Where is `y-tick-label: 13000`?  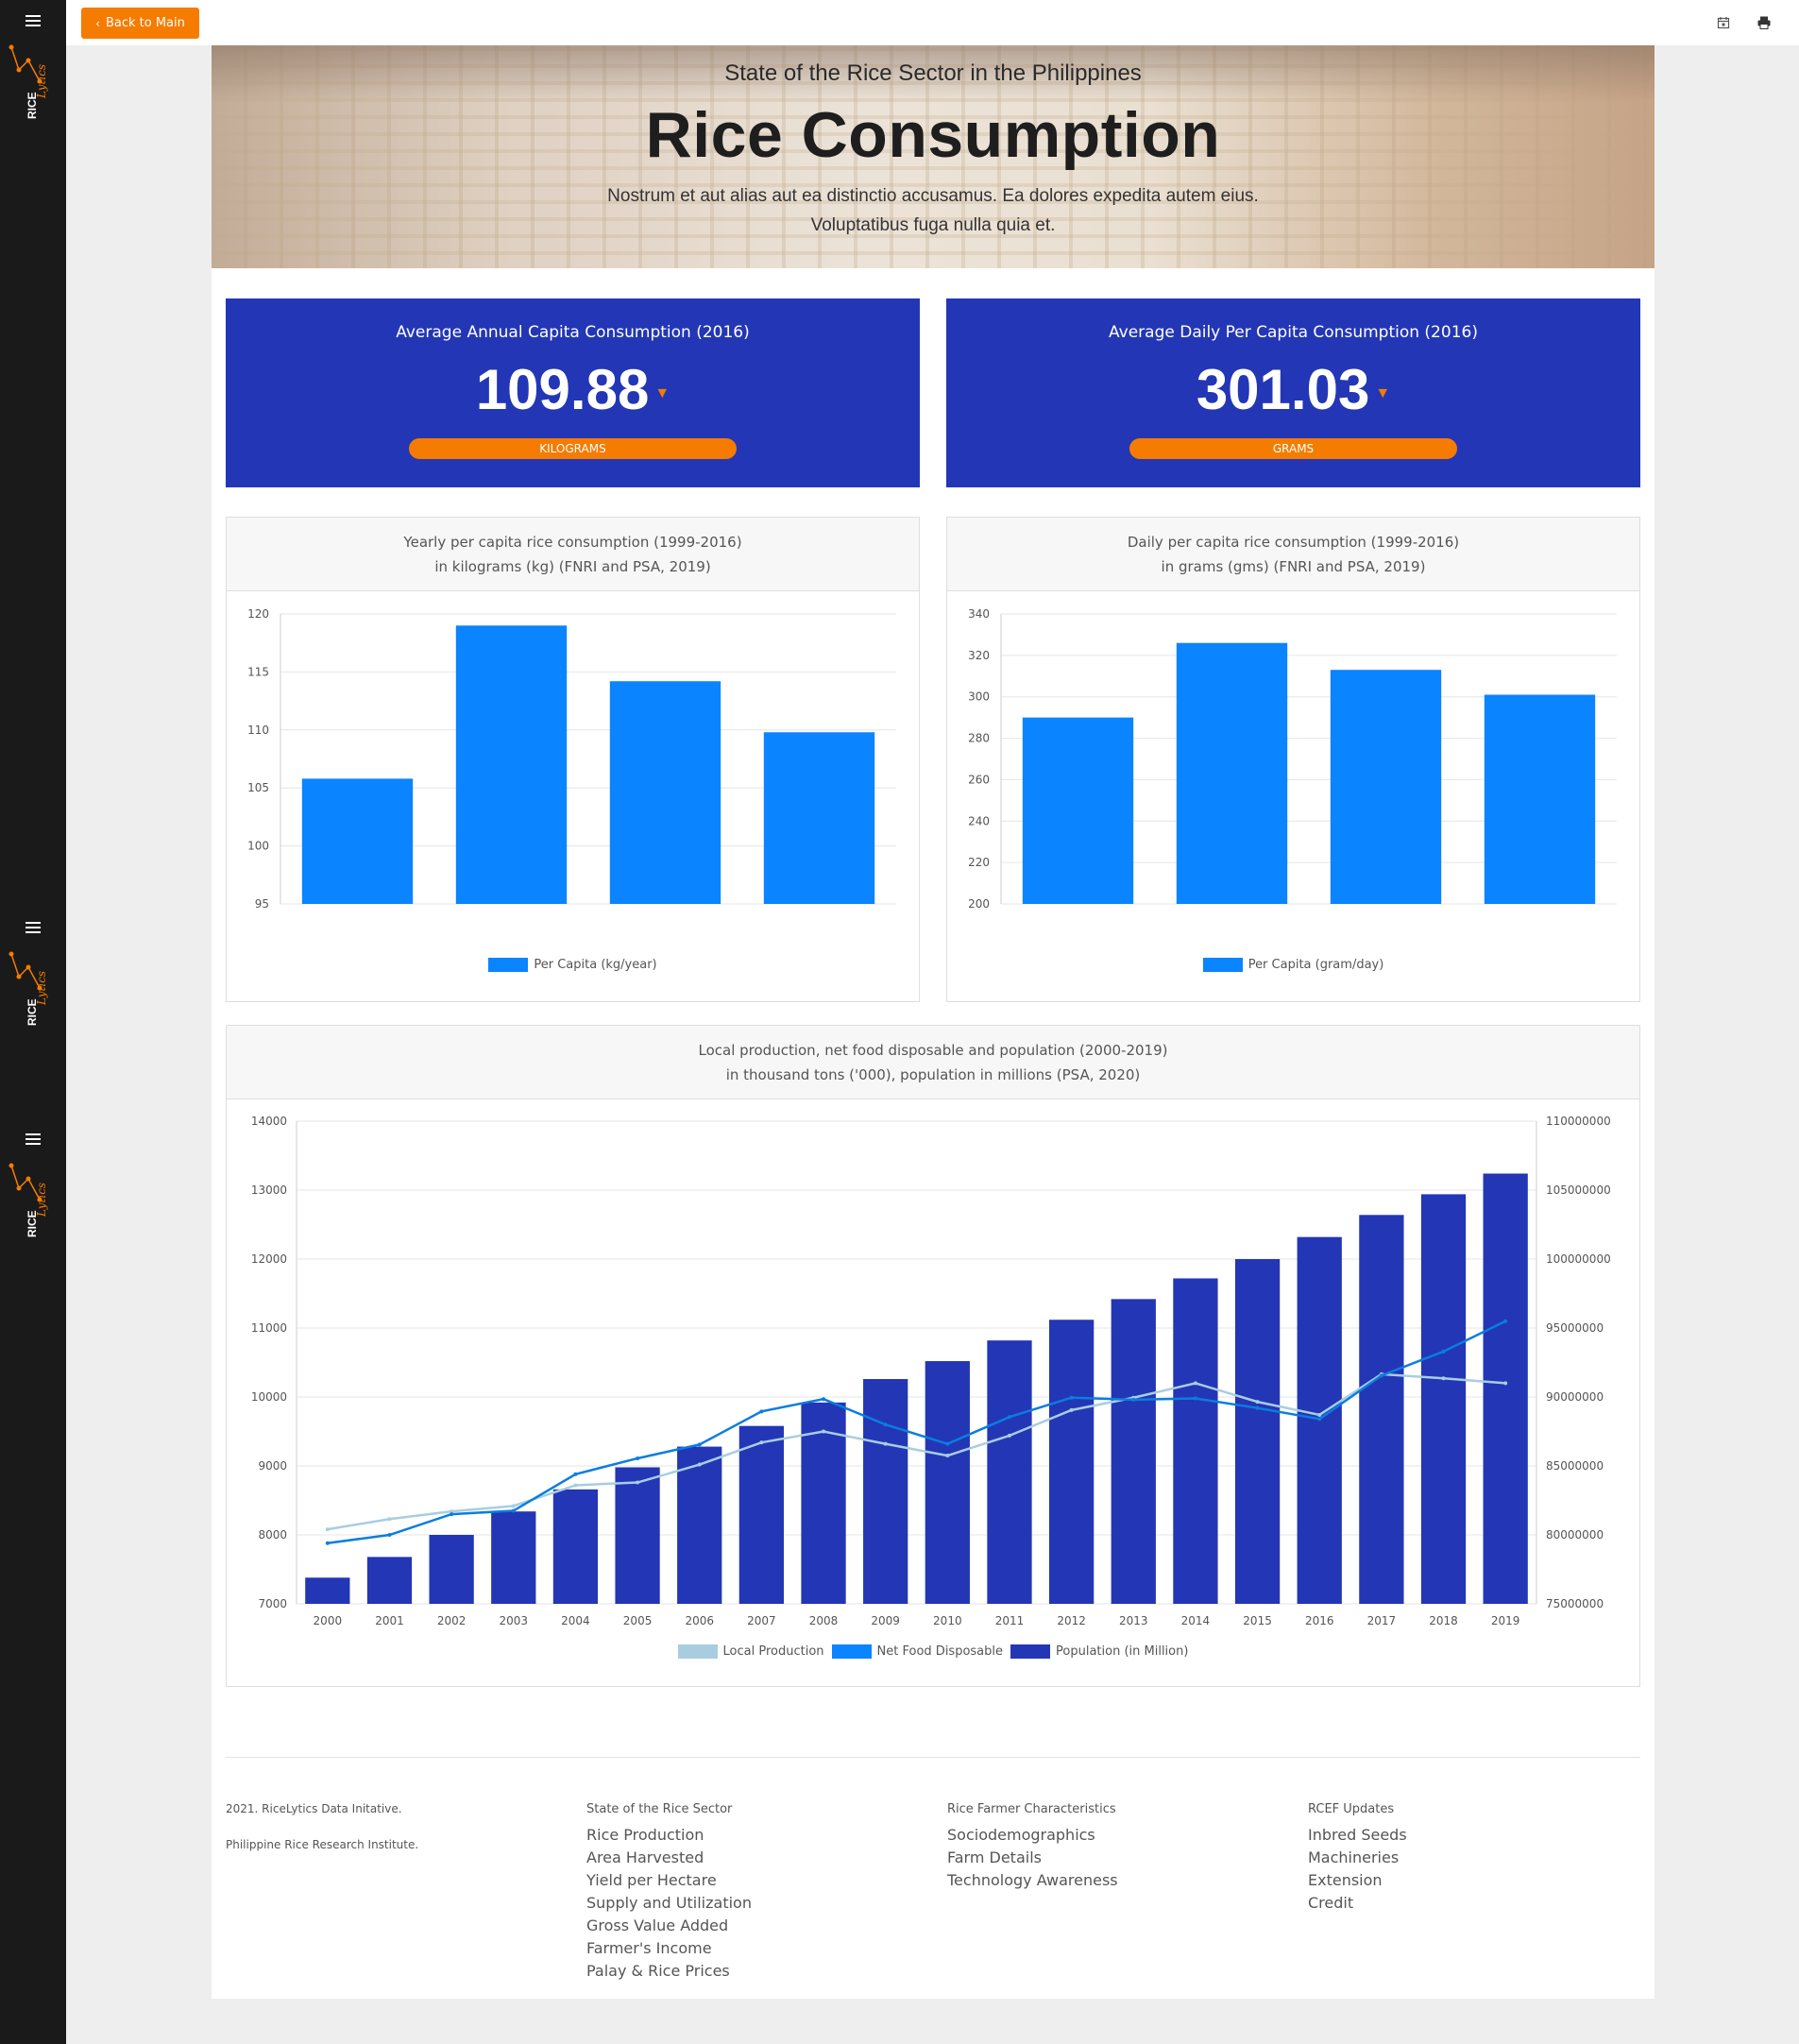
y-tick-label: 13000 is located at coordinates (269, 1191).